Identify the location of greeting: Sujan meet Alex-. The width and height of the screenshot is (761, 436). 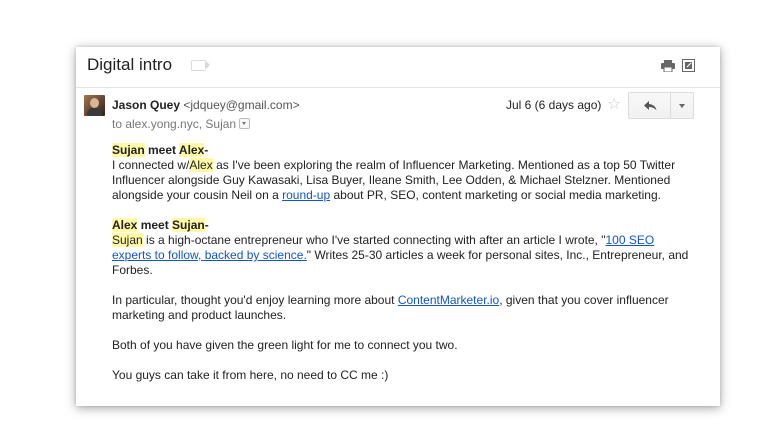
(160, 150).